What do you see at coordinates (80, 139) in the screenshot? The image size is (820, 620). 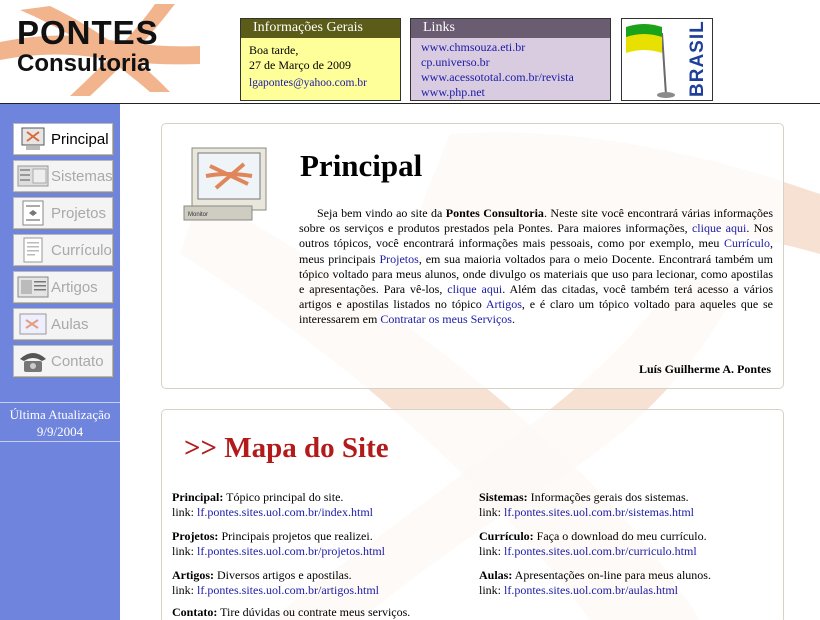 I see `nav-label: Principal` at bounding box center [80, 139].